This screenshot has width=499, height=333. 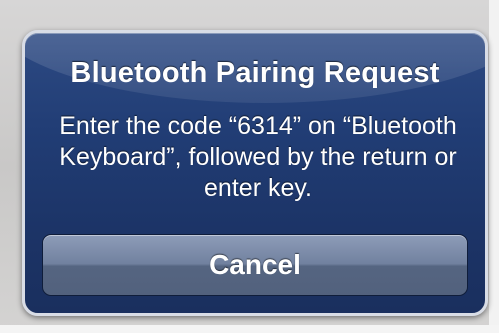 What do you see at coordinates (255, 73) in the screenshot?
I see `alert-title: Bluetooth Pairing Request` at bounding box center [255, 73].